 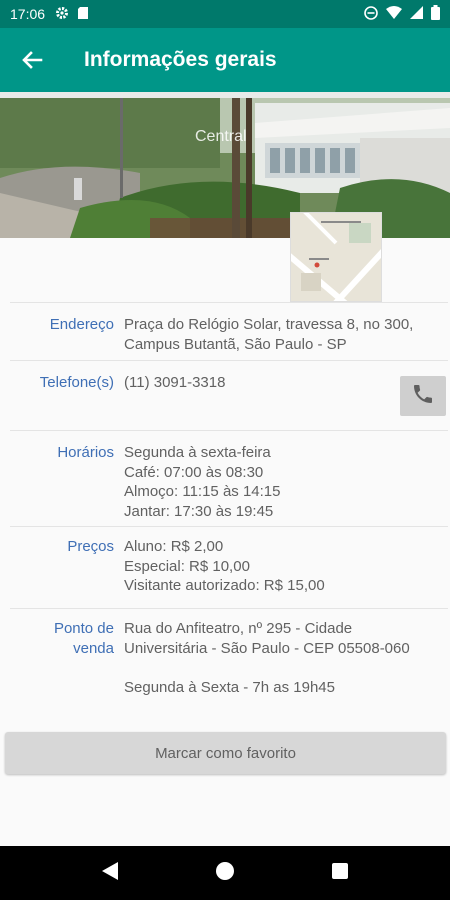 I want to click on status-bar: 17:06, so click(x=225, y=14).